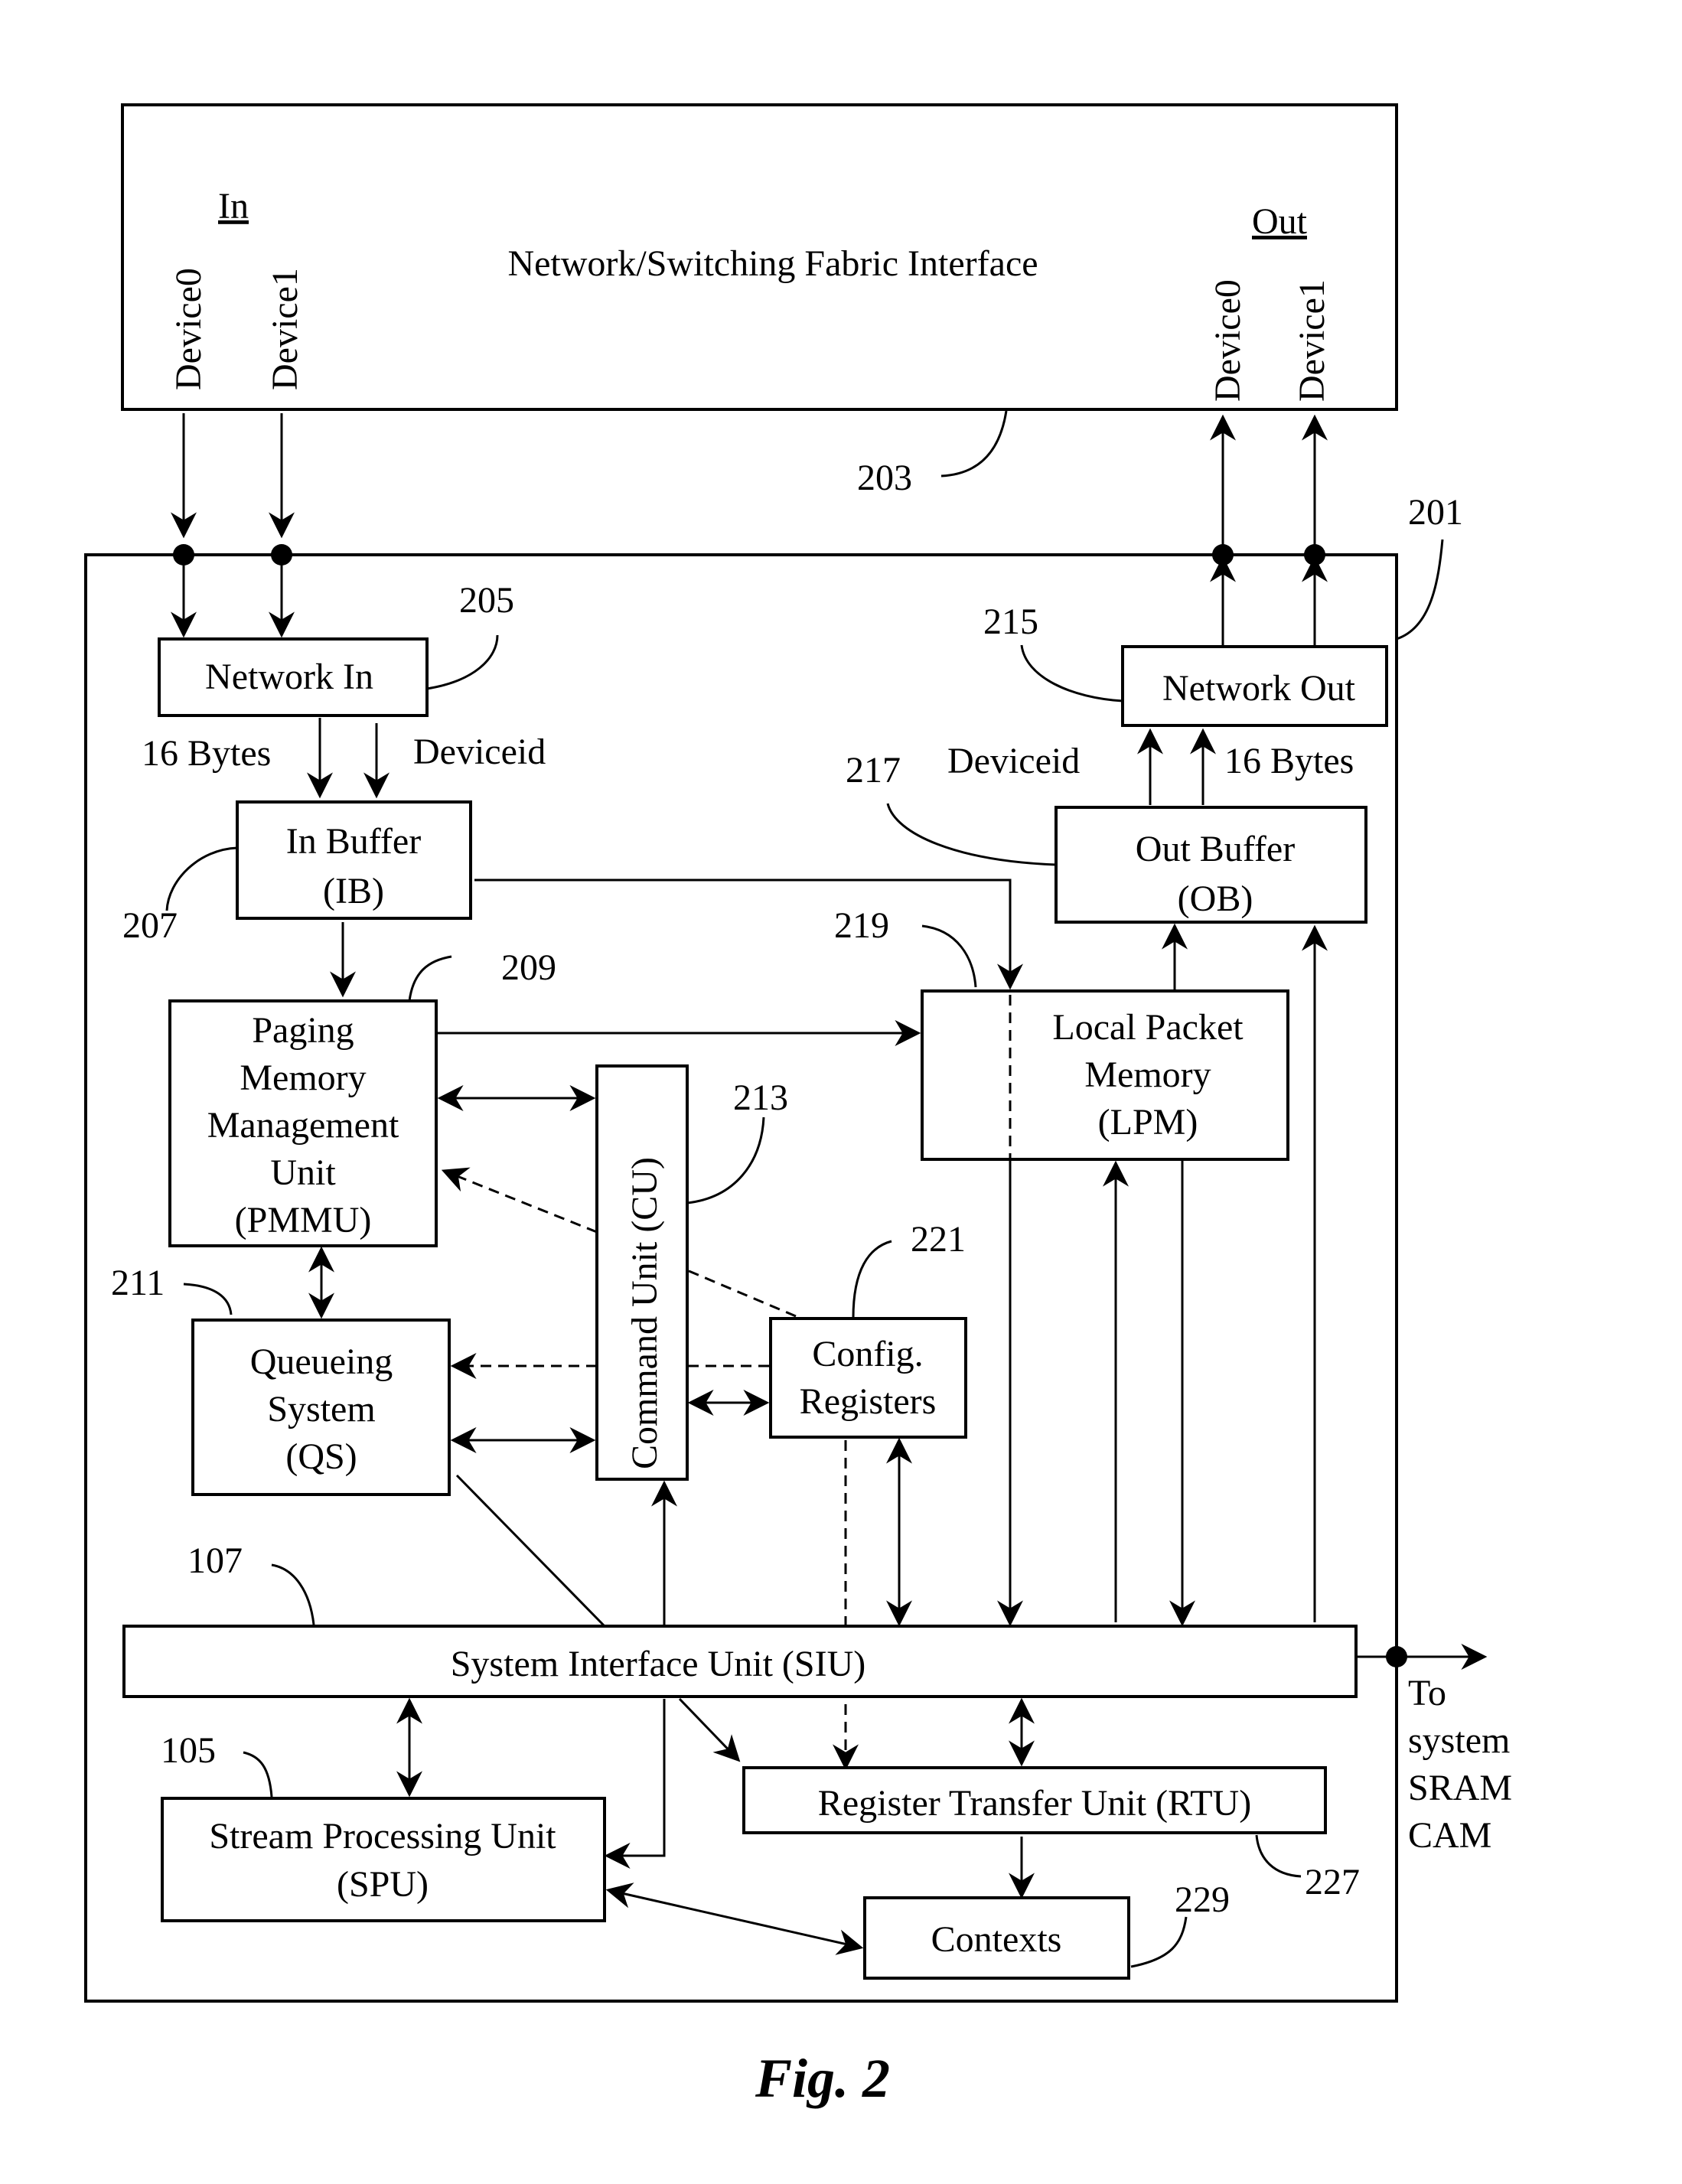  Describe the element at coordinates (644, 1313) in the screenshot. I see `cu-label: Command Unit (CU)` at that location.